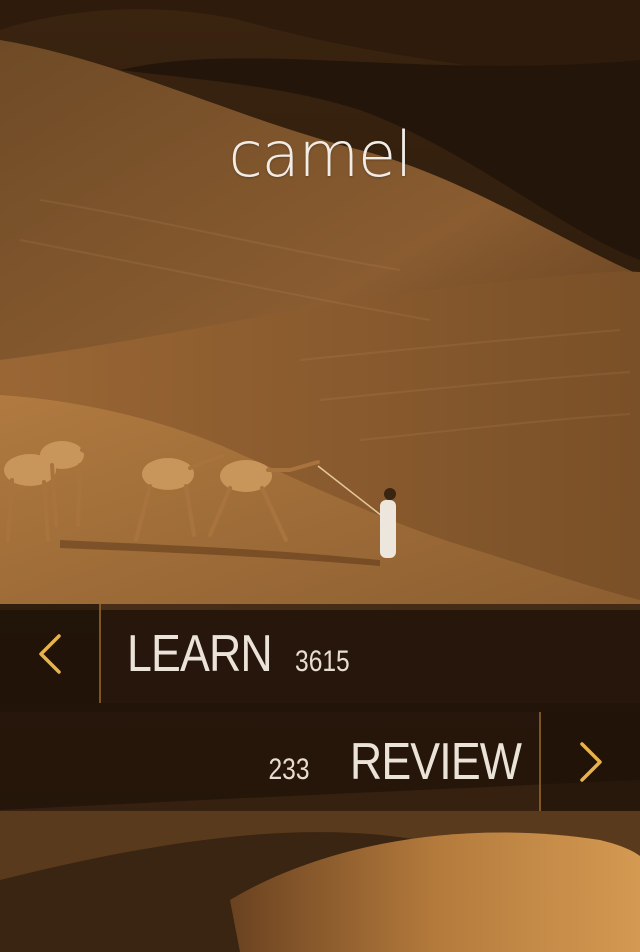 Image resolution: width=640 pixels, height=952 pixels. I want to click on review-button: 233 REVIEW, so click(393, 762).